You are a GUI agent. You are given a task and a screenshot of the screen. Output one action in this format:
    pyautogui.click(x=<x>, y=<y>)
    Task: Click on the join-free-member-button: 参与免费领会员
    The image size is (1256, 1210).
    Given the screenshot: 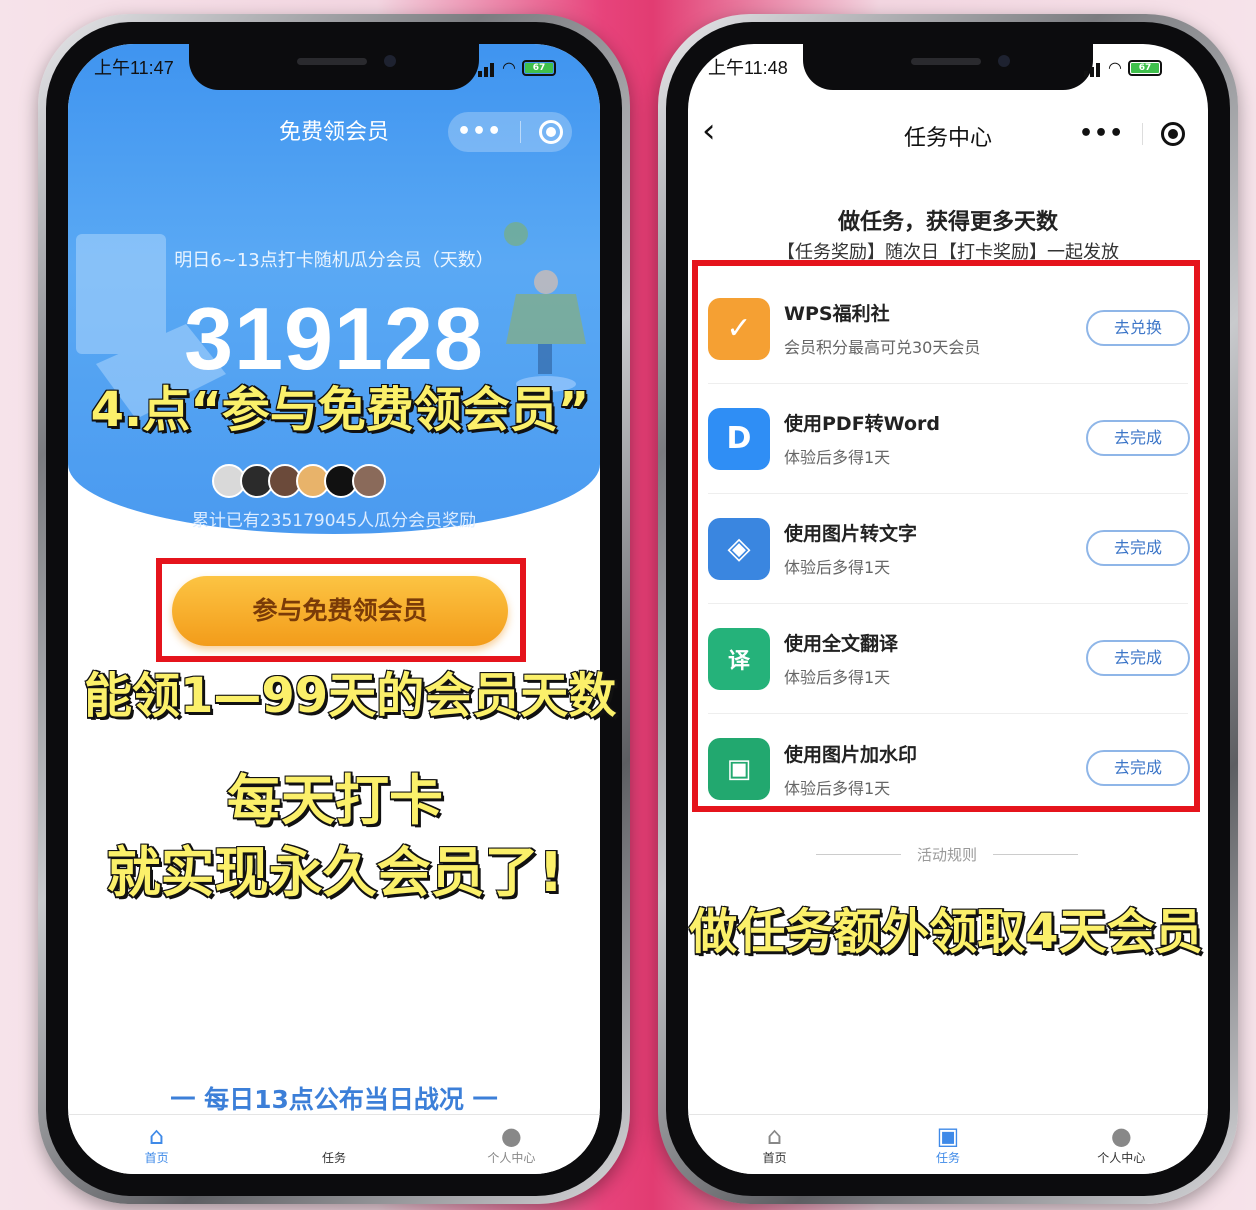 What is the action you would take?
    pyautogui.click(x=340, y=611)
    